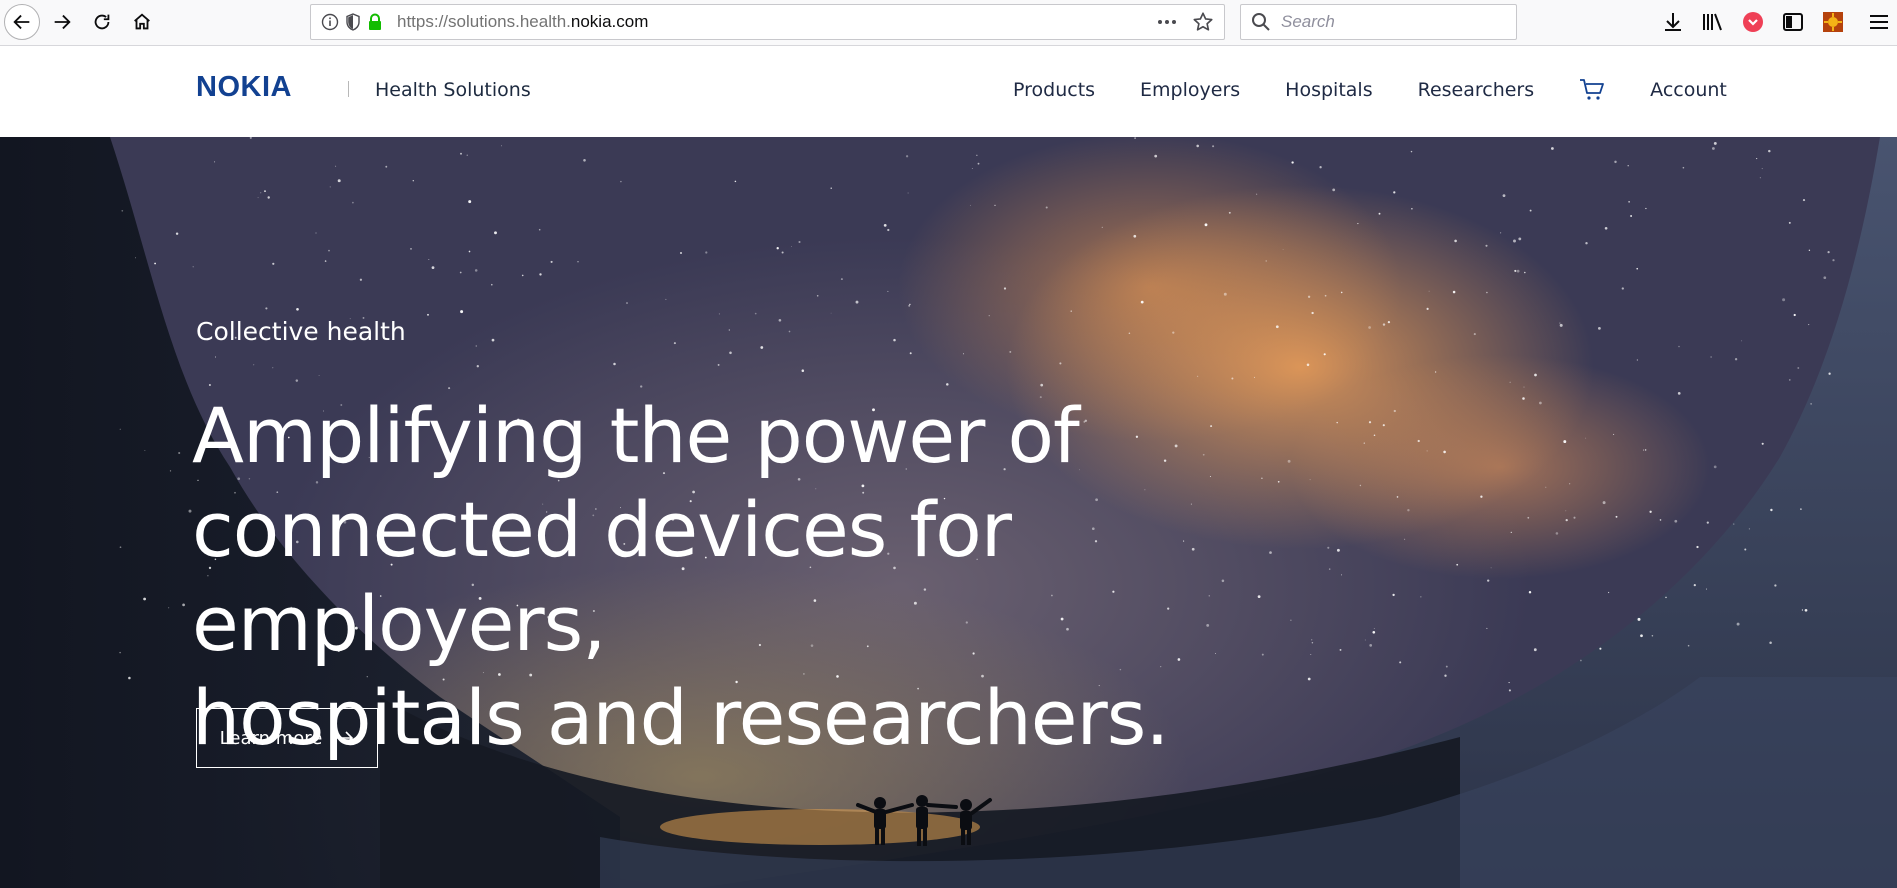  What do you see at coordinates (287, 738) in the screenshot?
I see `learn-more-button: Learn more` at bounding box center [287, 738].